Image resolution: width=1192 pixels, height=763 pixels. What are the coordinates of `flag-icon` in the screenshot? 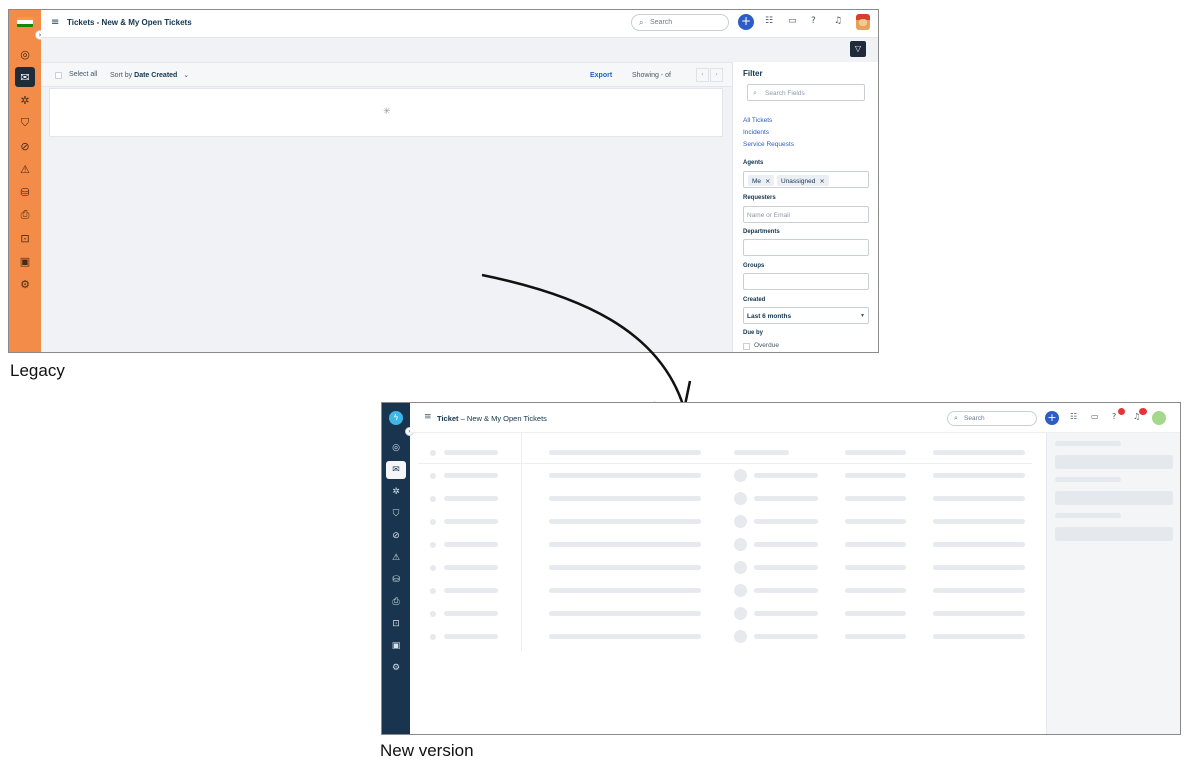 It's located at (25, 22).